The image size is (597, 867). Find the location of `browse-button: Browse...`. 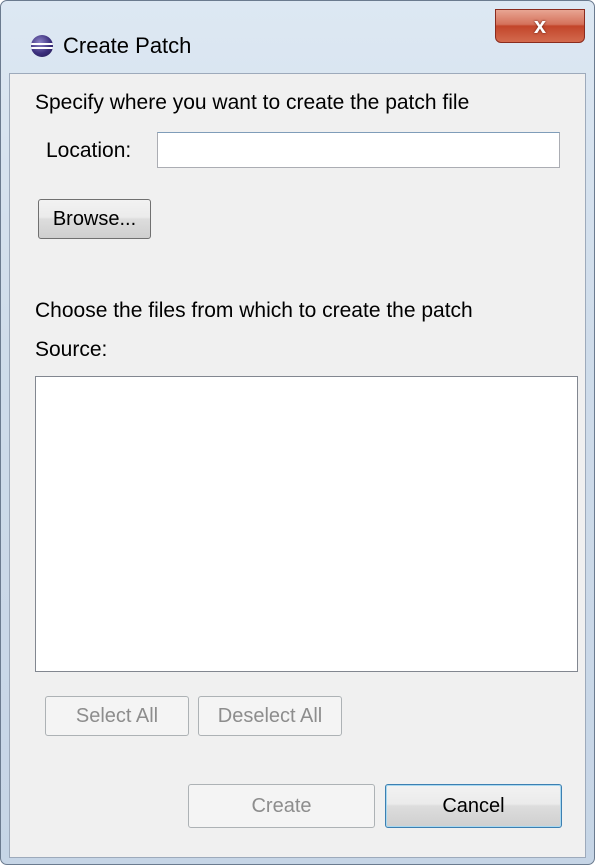

browse-button: Browse... is located at coordinates (94, 219).